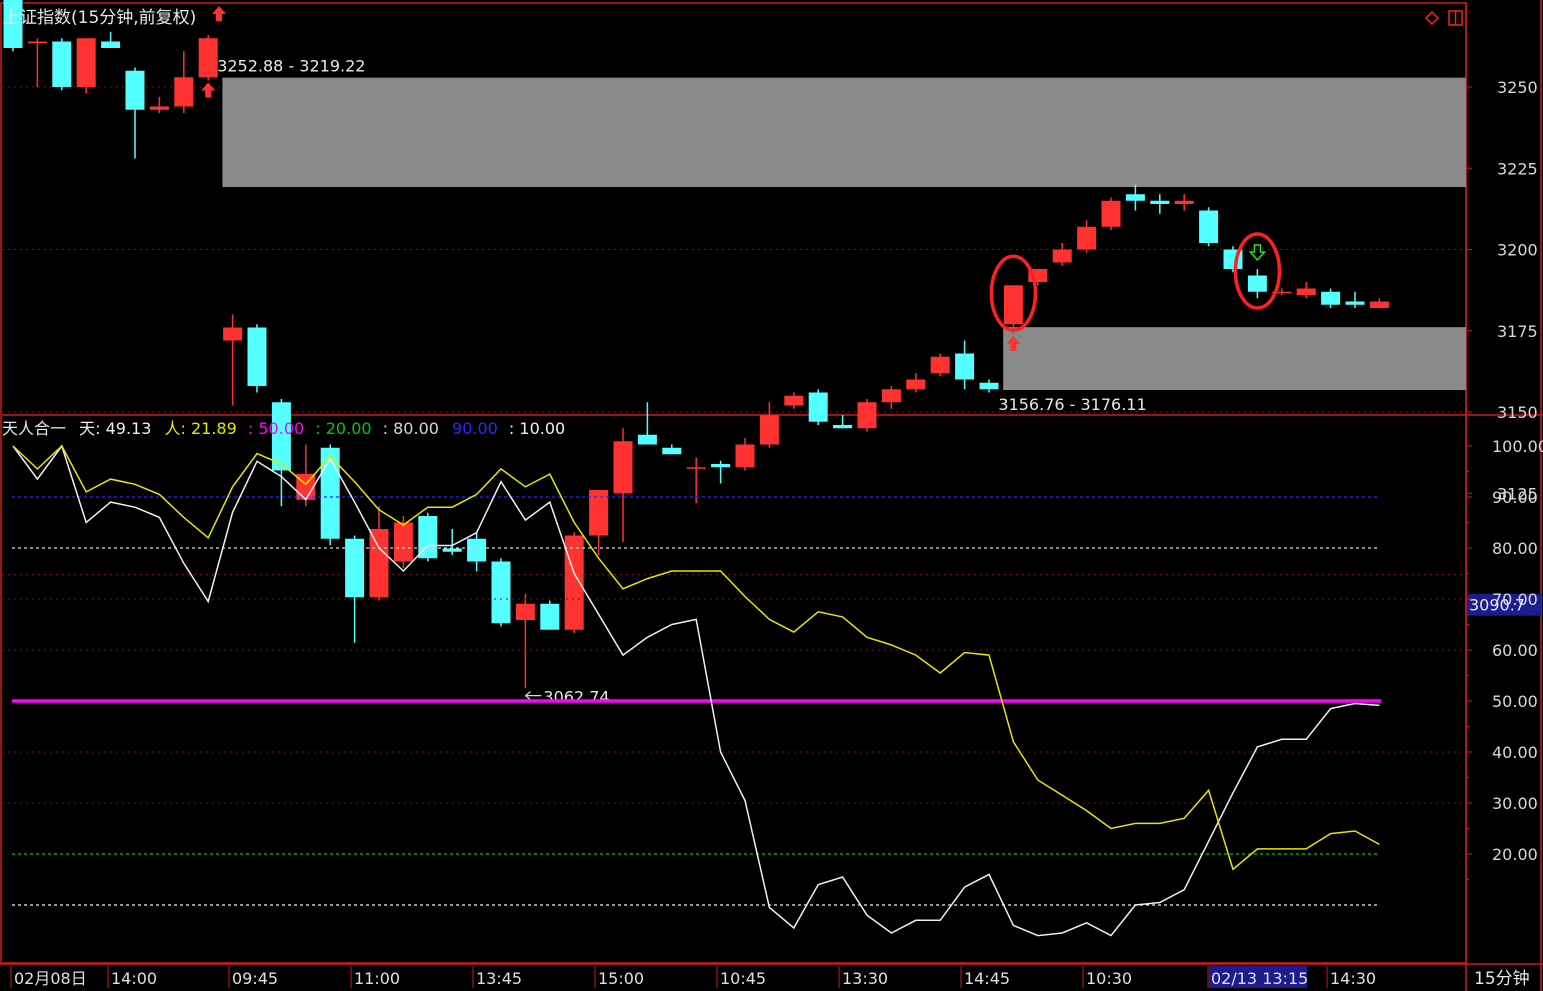 Image resolution: width=1543 pixels, height=991 pixels. What do you see at coordinates (533, 696) in the screenshot?
I see `pointer-arrow-icon` at bounding box center [533, 696].